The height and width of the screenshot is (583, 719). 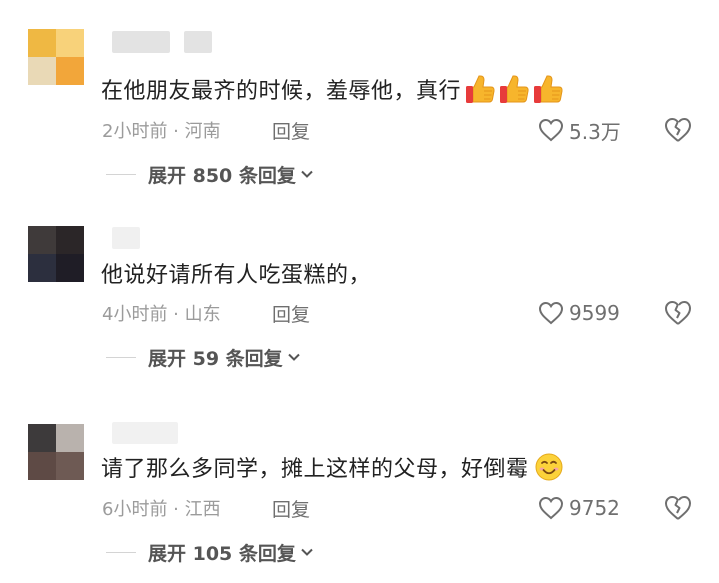 I want to click on comment-text: 请了那么多同学，摊上这样的父母，好倒霉, so click(x=333, y=467).